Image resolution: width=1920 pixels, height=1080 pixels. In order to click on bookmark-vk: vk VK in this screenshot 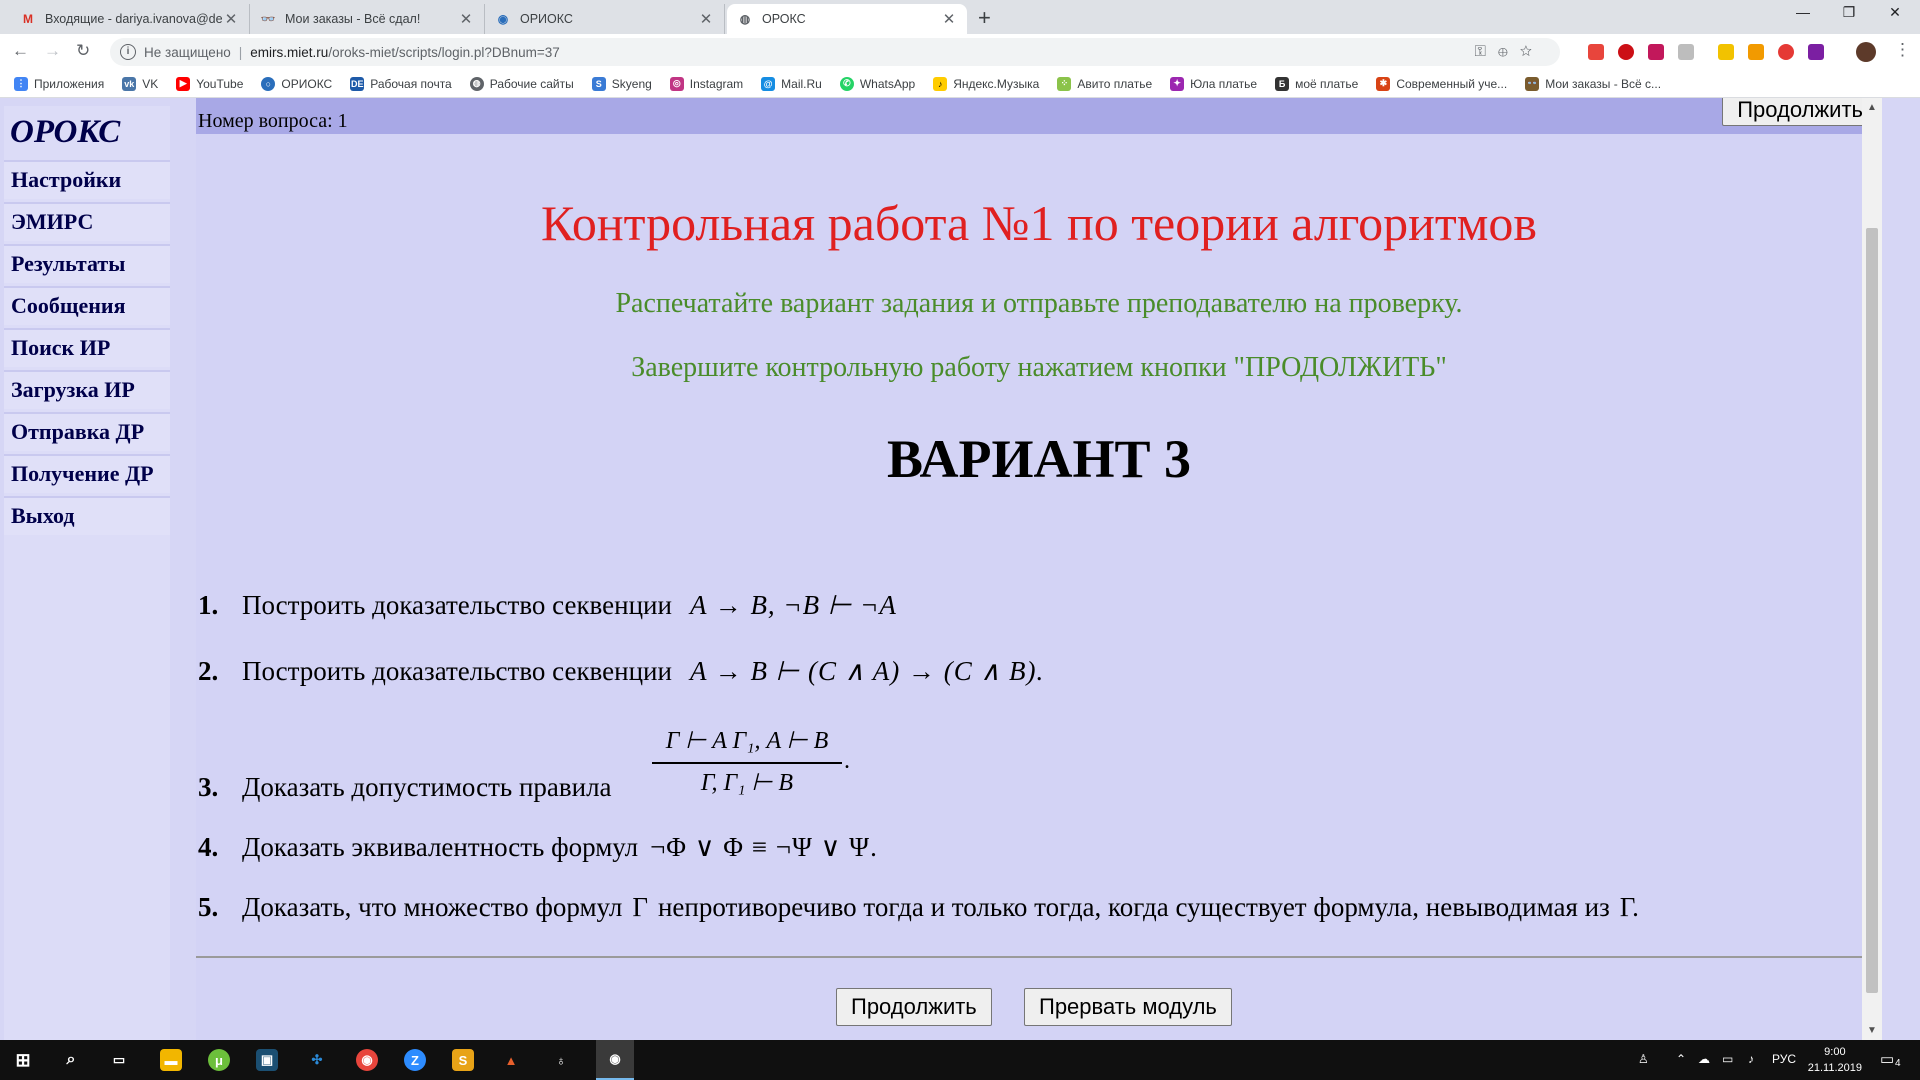, I will do `click(140, 83)`.